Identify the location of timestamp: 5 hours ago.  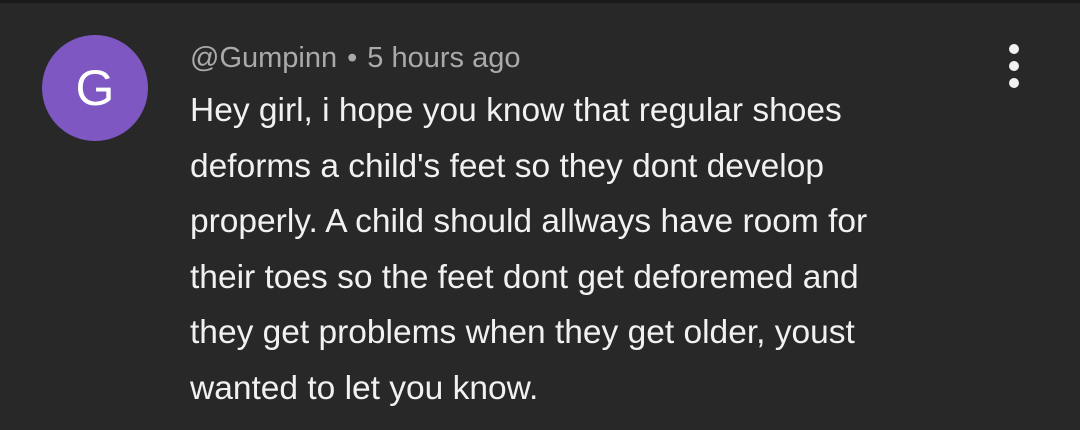
(443, 58).